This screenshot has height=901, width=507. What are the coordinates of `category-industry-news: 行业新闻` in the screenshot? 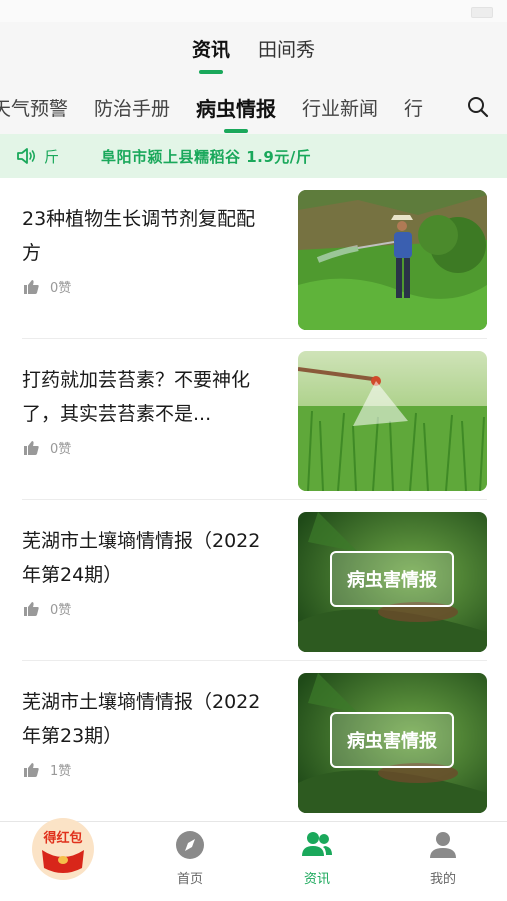 It's located at (340, 107).